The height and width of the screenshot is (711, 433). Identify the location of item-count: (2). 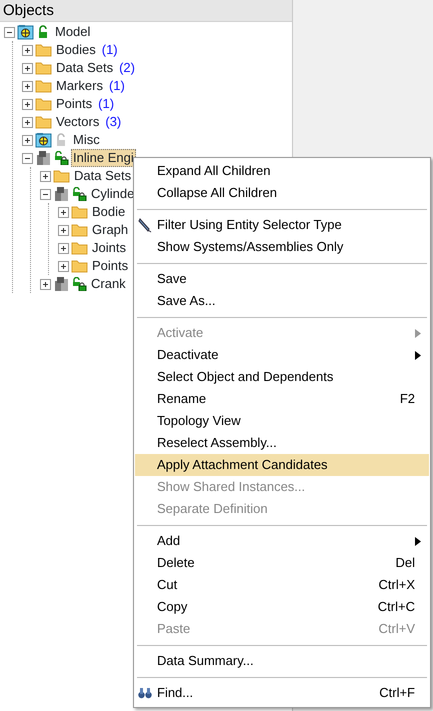
(127, 68).